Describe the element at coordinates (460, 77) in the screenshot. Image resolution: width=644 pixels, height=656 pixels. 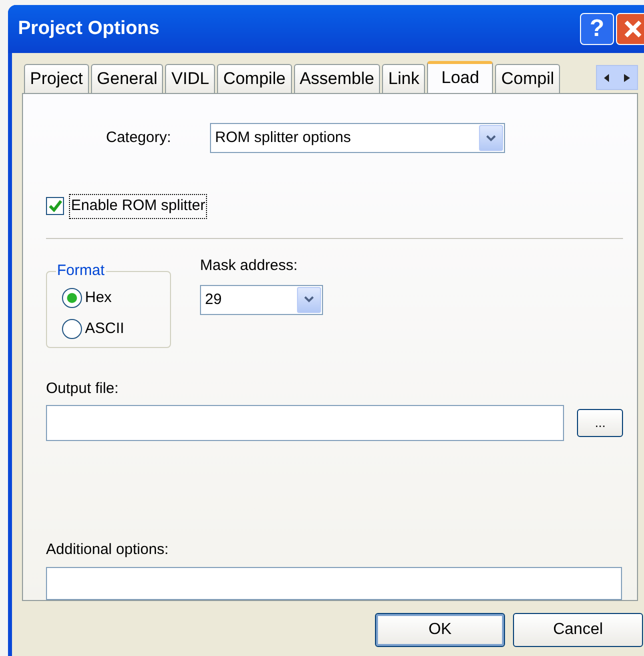
I see `tab: Load` at that location.